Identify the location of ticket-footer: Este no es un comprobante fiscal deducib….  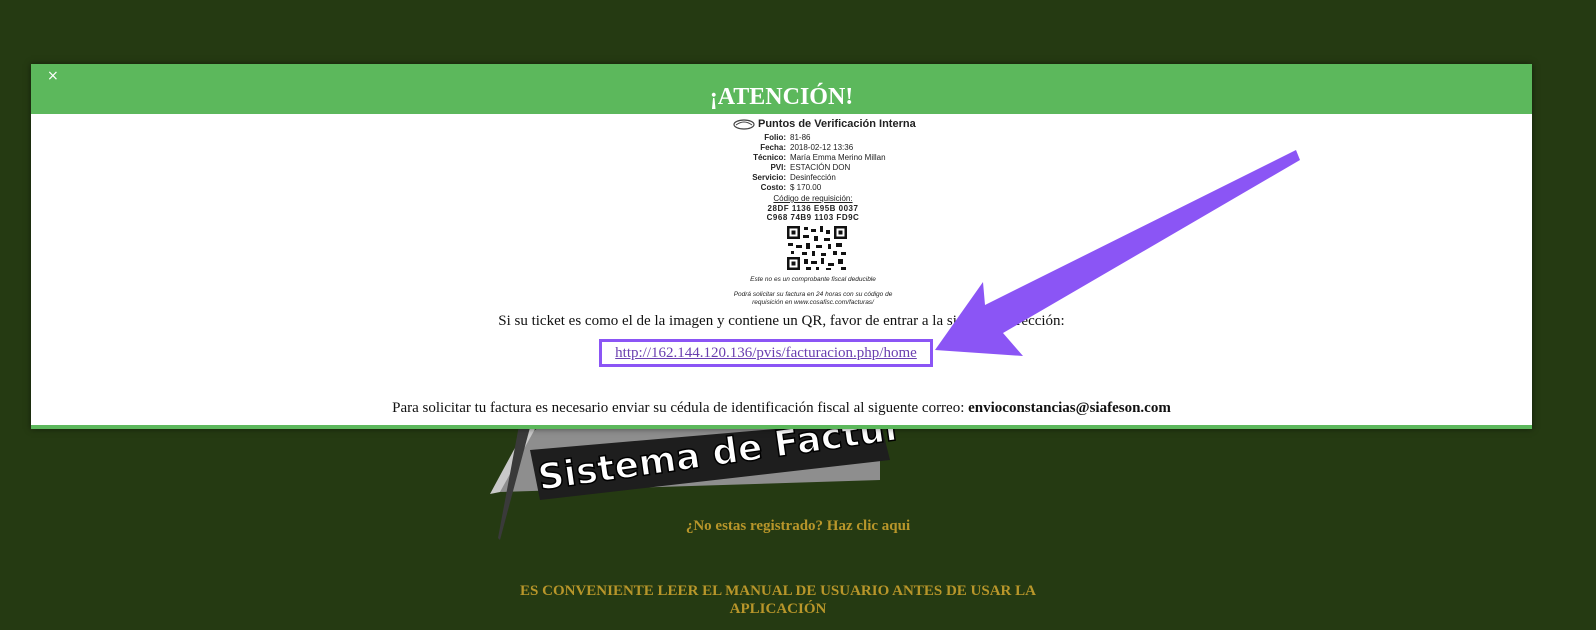
(813, 279).